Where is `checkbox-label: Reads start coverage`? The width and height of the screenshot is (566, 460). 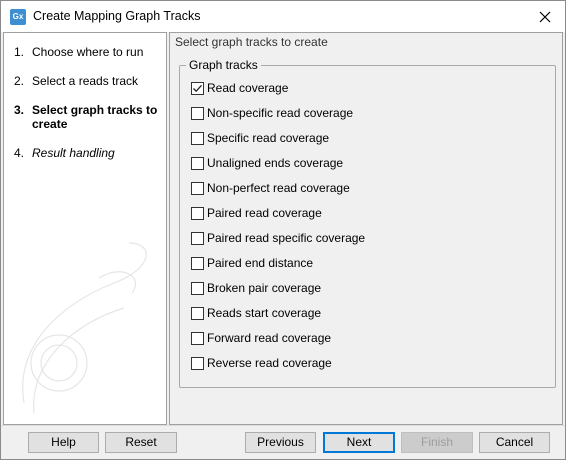 checkbox-label: Reads start coverage is located at coordinates (264, 313).